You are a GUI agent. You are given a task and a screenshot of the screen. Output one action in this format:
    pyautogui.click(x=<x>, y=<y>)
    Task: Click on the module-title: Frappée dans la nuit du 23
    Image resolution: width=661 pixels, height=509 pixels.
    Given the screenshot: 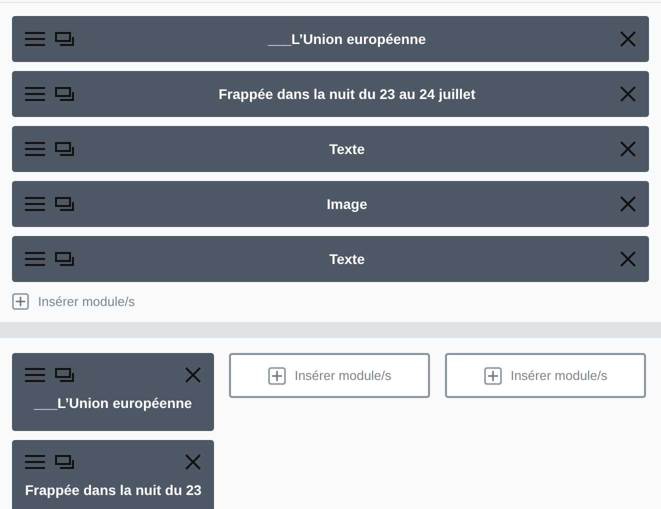 What is the action you would take?
    pyautogui.click(x=113, y=490)
    